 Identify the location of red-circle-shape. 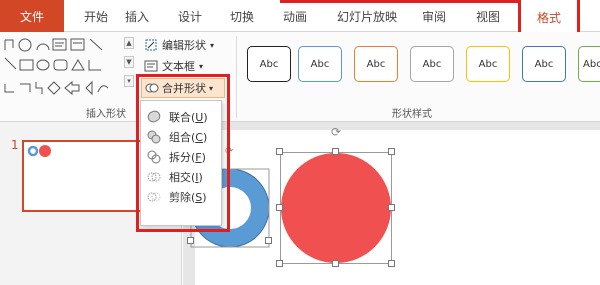
(336, 208).